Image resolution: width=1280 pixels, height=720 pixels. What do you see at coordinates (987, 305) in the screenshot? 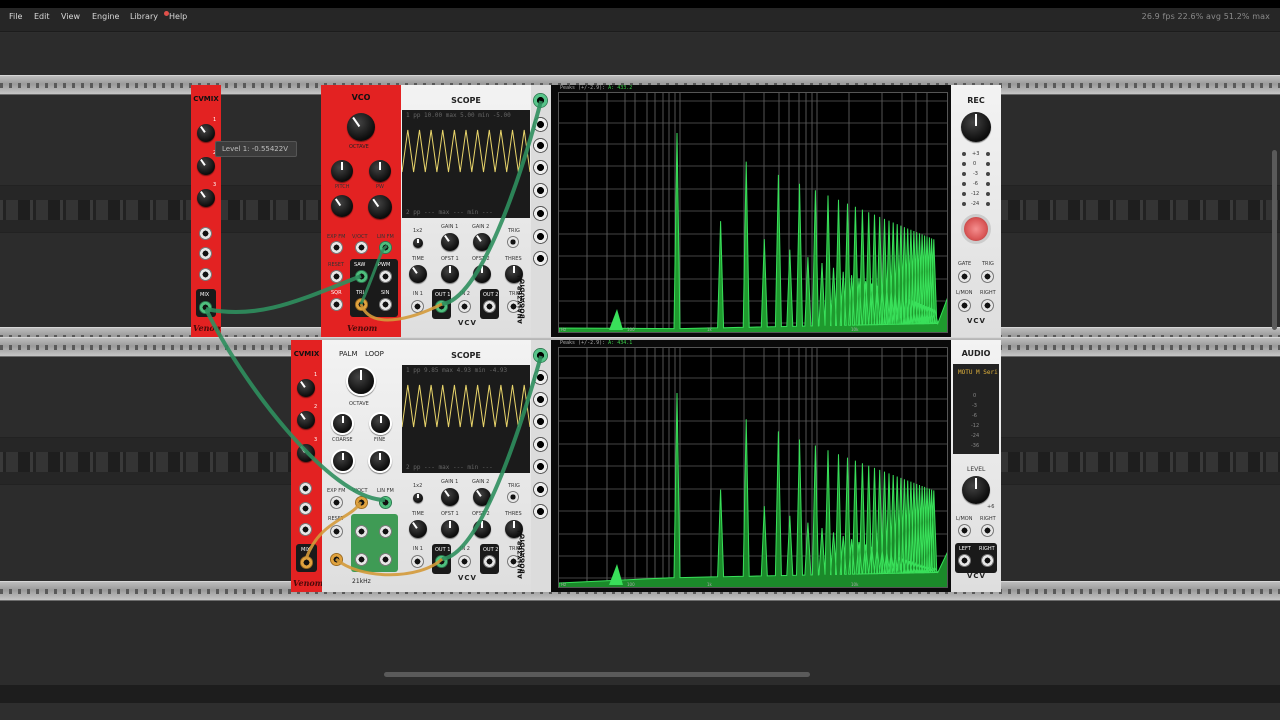
I see `rec-right-jack` at bounding box center [987, 305].